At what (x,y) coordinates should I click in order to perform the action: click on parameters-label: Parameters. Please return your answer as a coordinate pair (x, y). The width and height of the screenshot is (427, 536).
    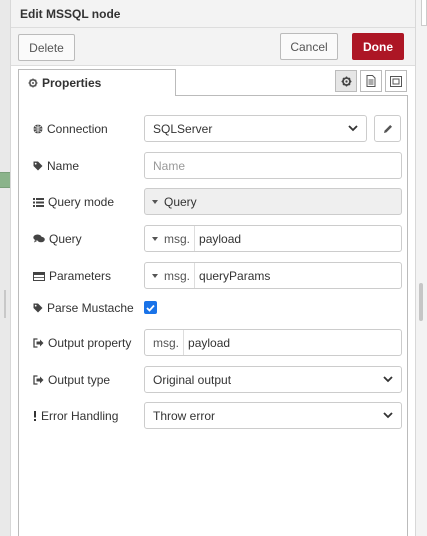
    Looking at the image, I should click on (72, 276).